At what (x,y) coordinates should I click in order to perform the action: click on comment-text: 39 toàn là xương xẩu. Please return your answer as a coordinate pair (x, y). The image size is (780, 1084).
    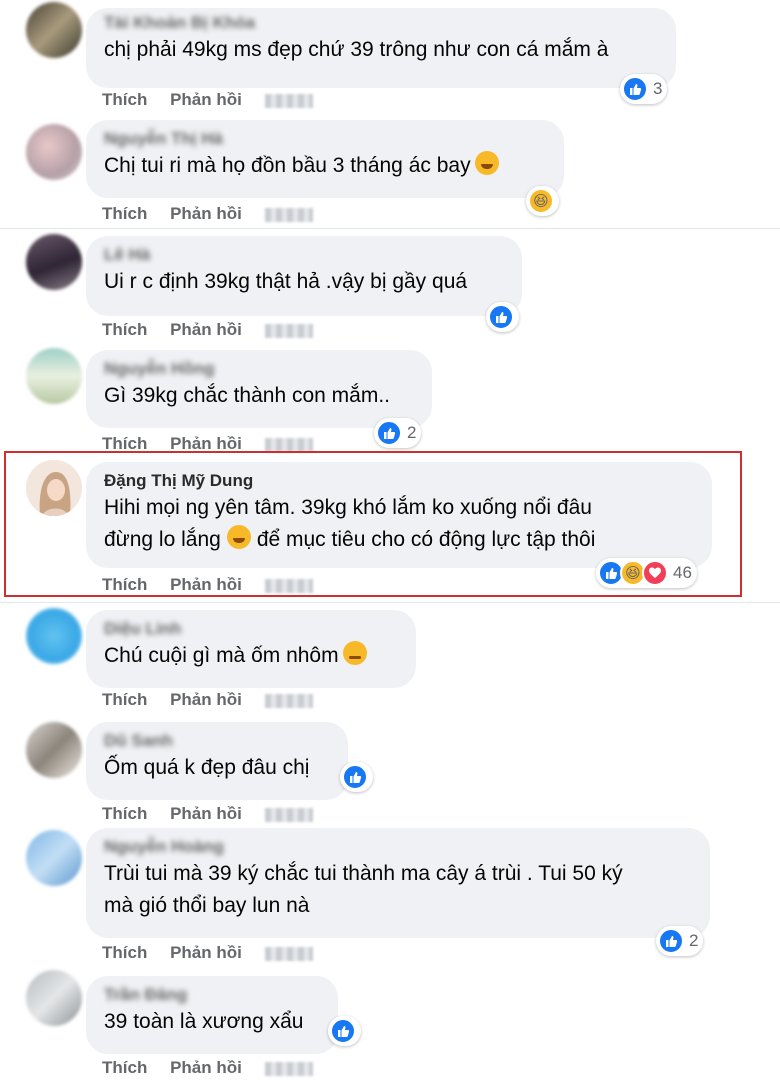
    Looking at the image, I should click on (204, 1021).